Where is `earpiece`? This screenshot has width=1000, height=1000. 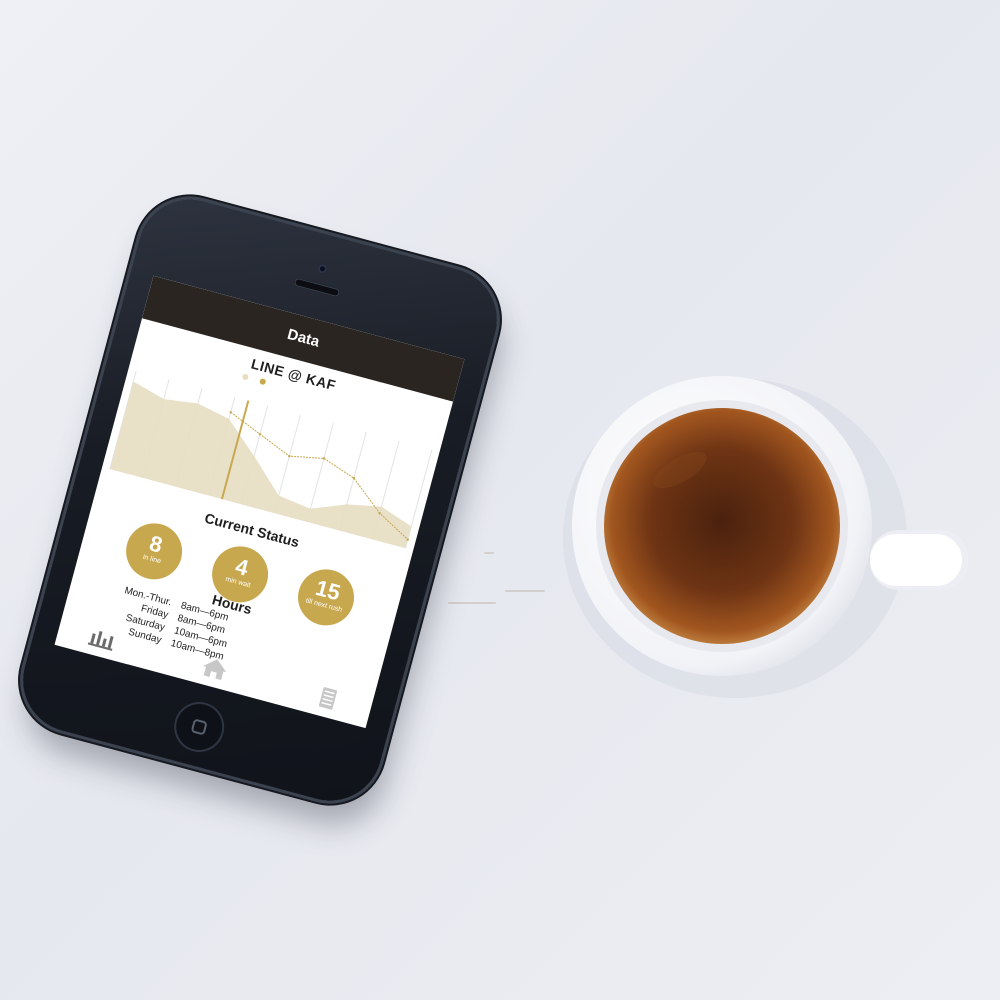 earpiece is located at coordinates (317, 287).